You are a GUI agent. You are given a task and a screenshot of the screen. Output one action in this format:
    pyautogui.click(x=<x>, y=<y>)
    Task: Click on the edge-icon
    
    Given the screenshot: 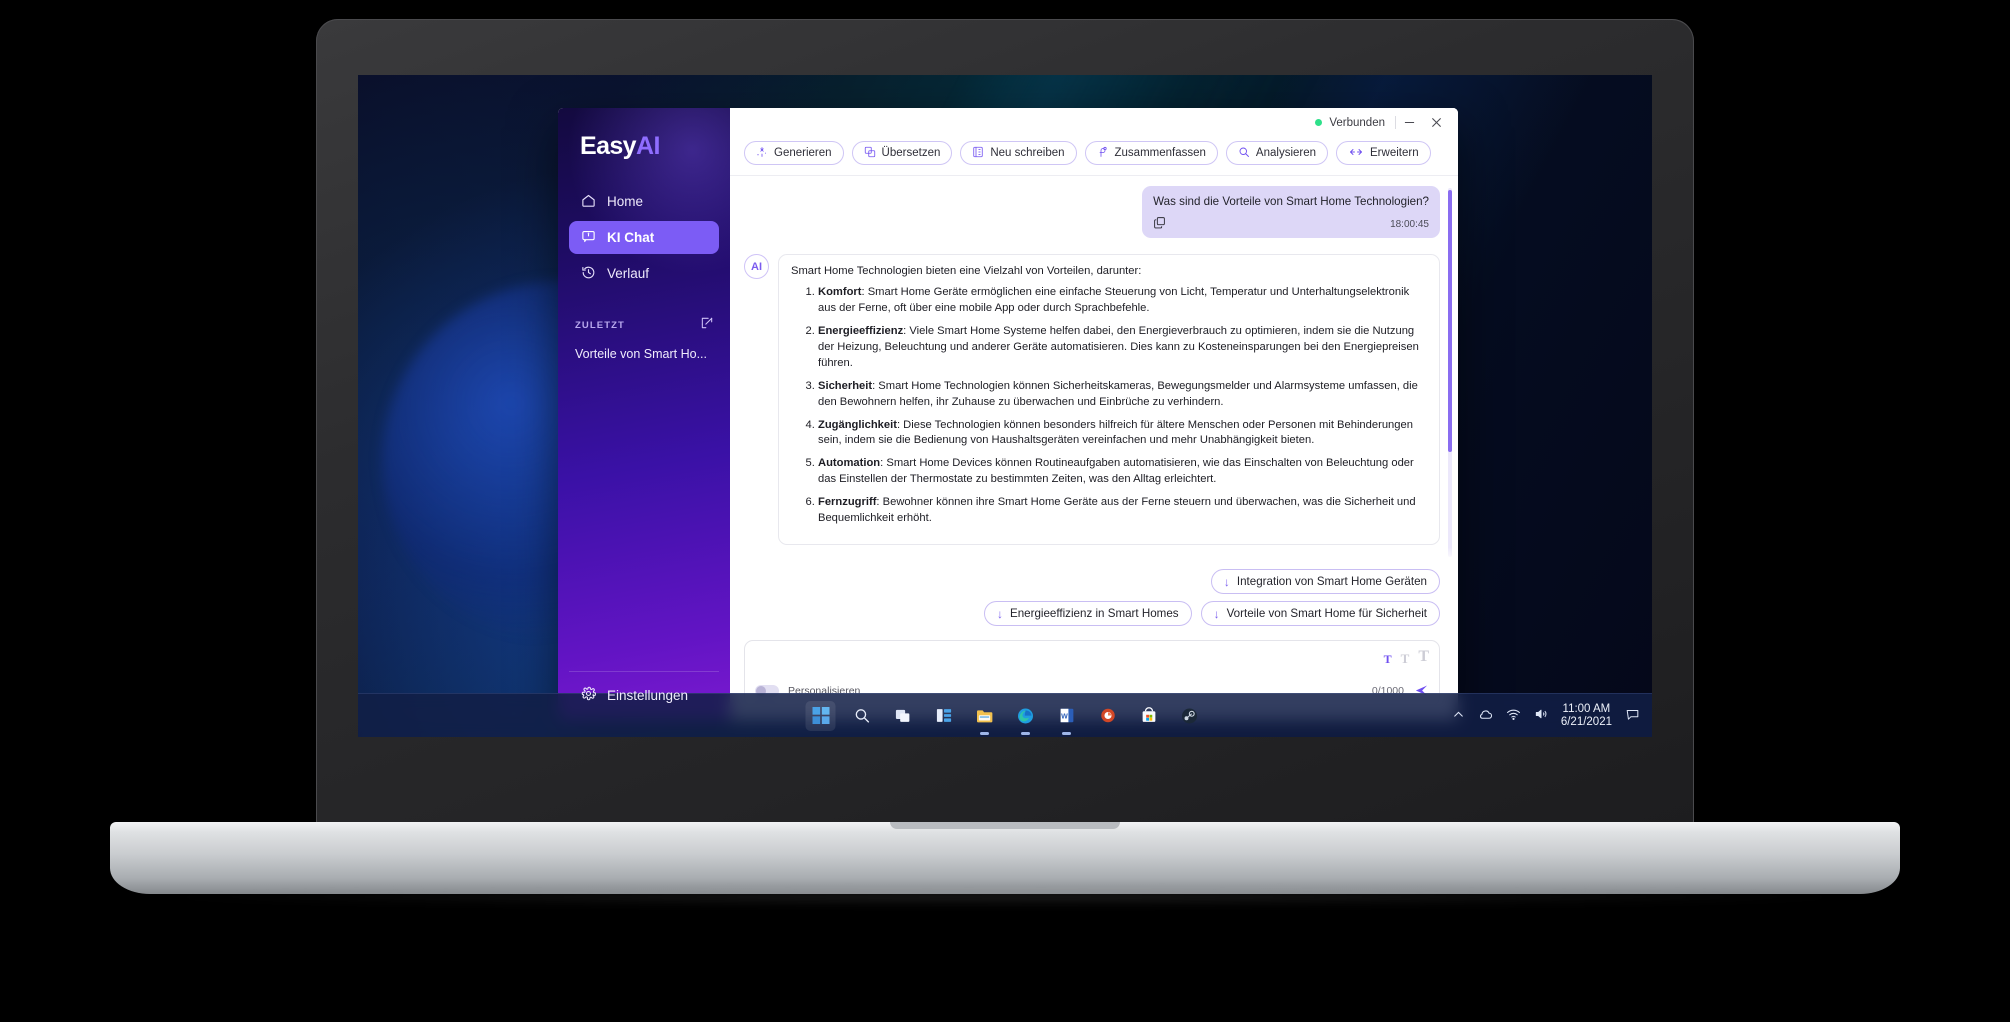 What is the action you would take?
    pyautogui.click(x=1026, y=718)
    